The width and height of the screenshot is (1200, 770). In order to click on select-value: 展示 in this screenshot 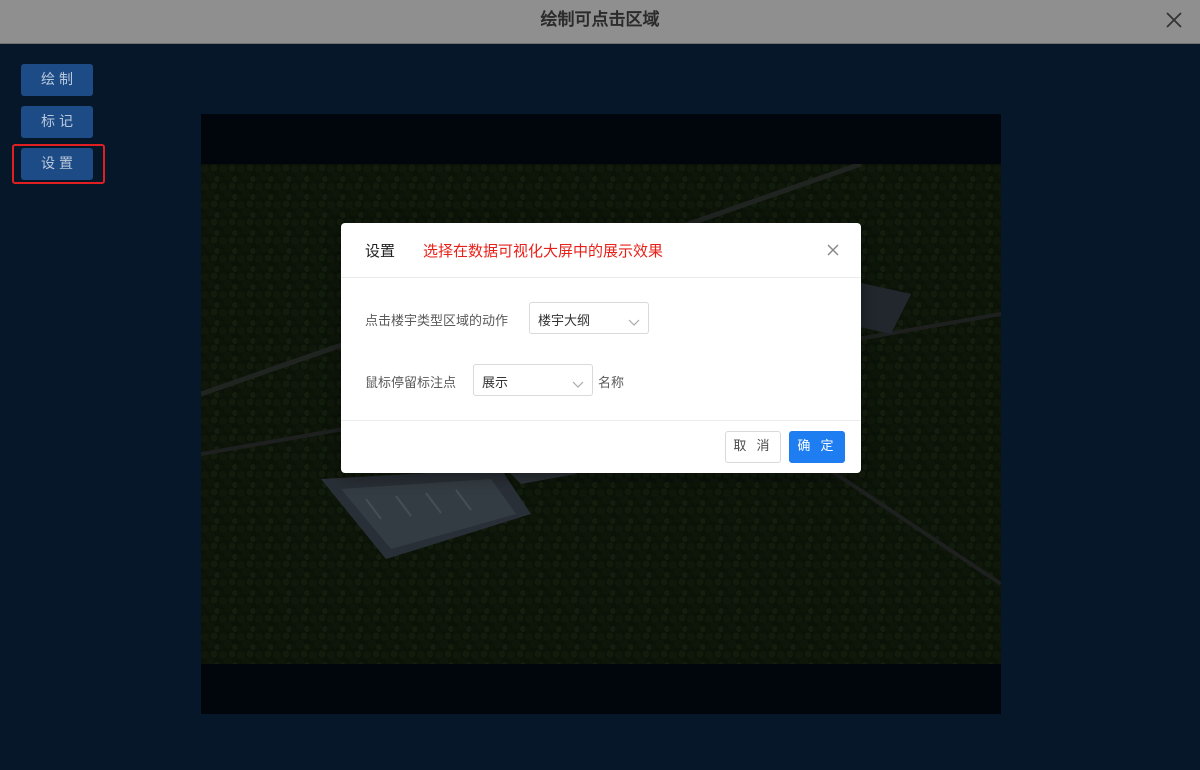, I will do `click(495, 383)`.